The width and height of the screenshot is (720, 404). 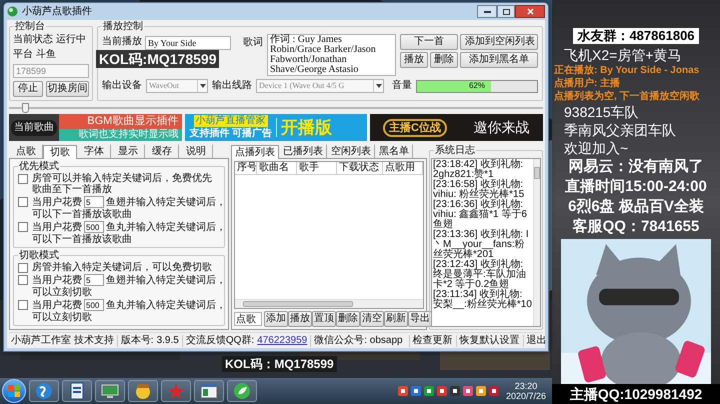 What do you see at coordinates (480, 215) in the screenshot?
I see `log-entry: [23:16:36] 收到礼物: vihiu: 鑫鑫猫*1 等于6鱼翅` at bounding box center [480, 215].